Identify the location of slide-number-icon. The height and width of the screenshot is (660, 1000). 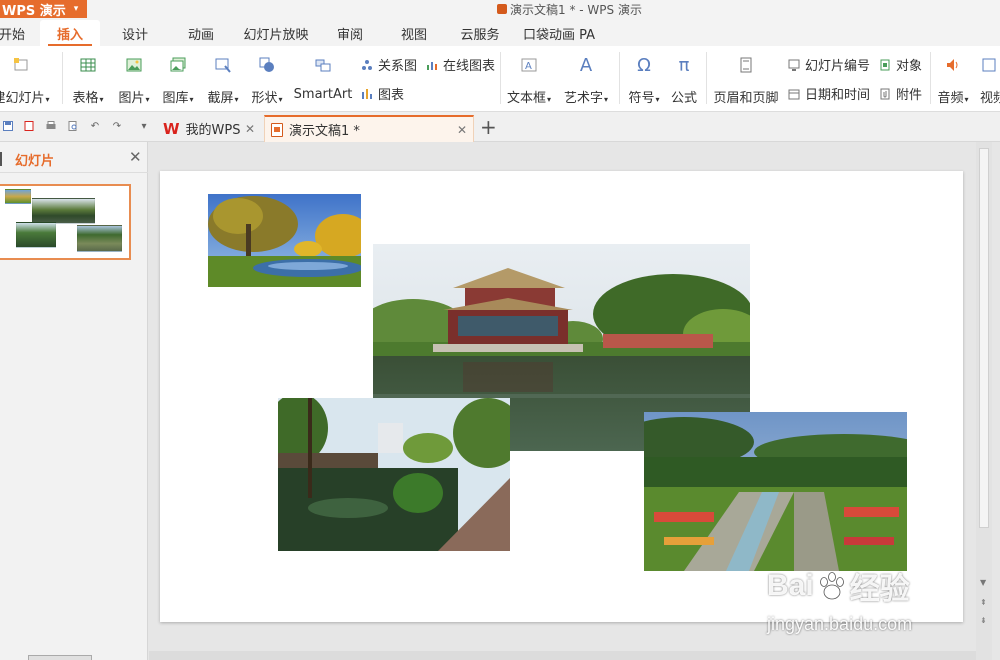
(793, 64).